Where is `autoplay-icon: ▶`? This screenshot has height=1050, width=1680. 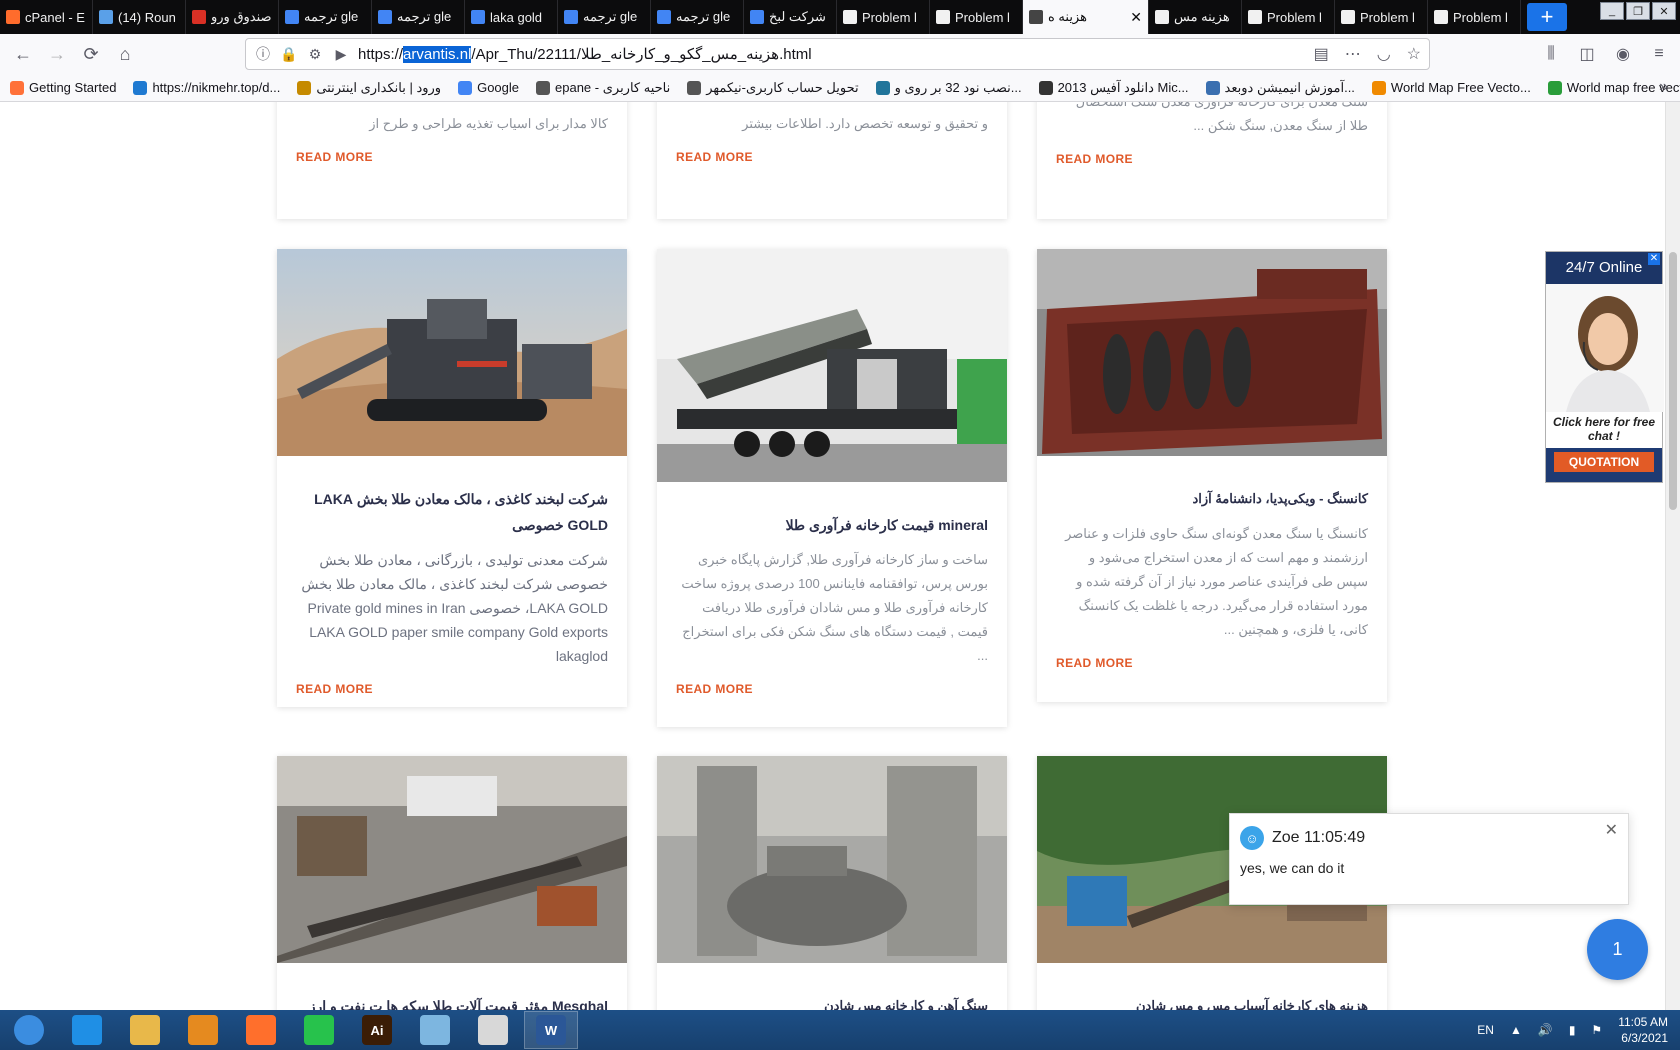
autoplay-icon: ▶ is located at coordinates (341, 54).